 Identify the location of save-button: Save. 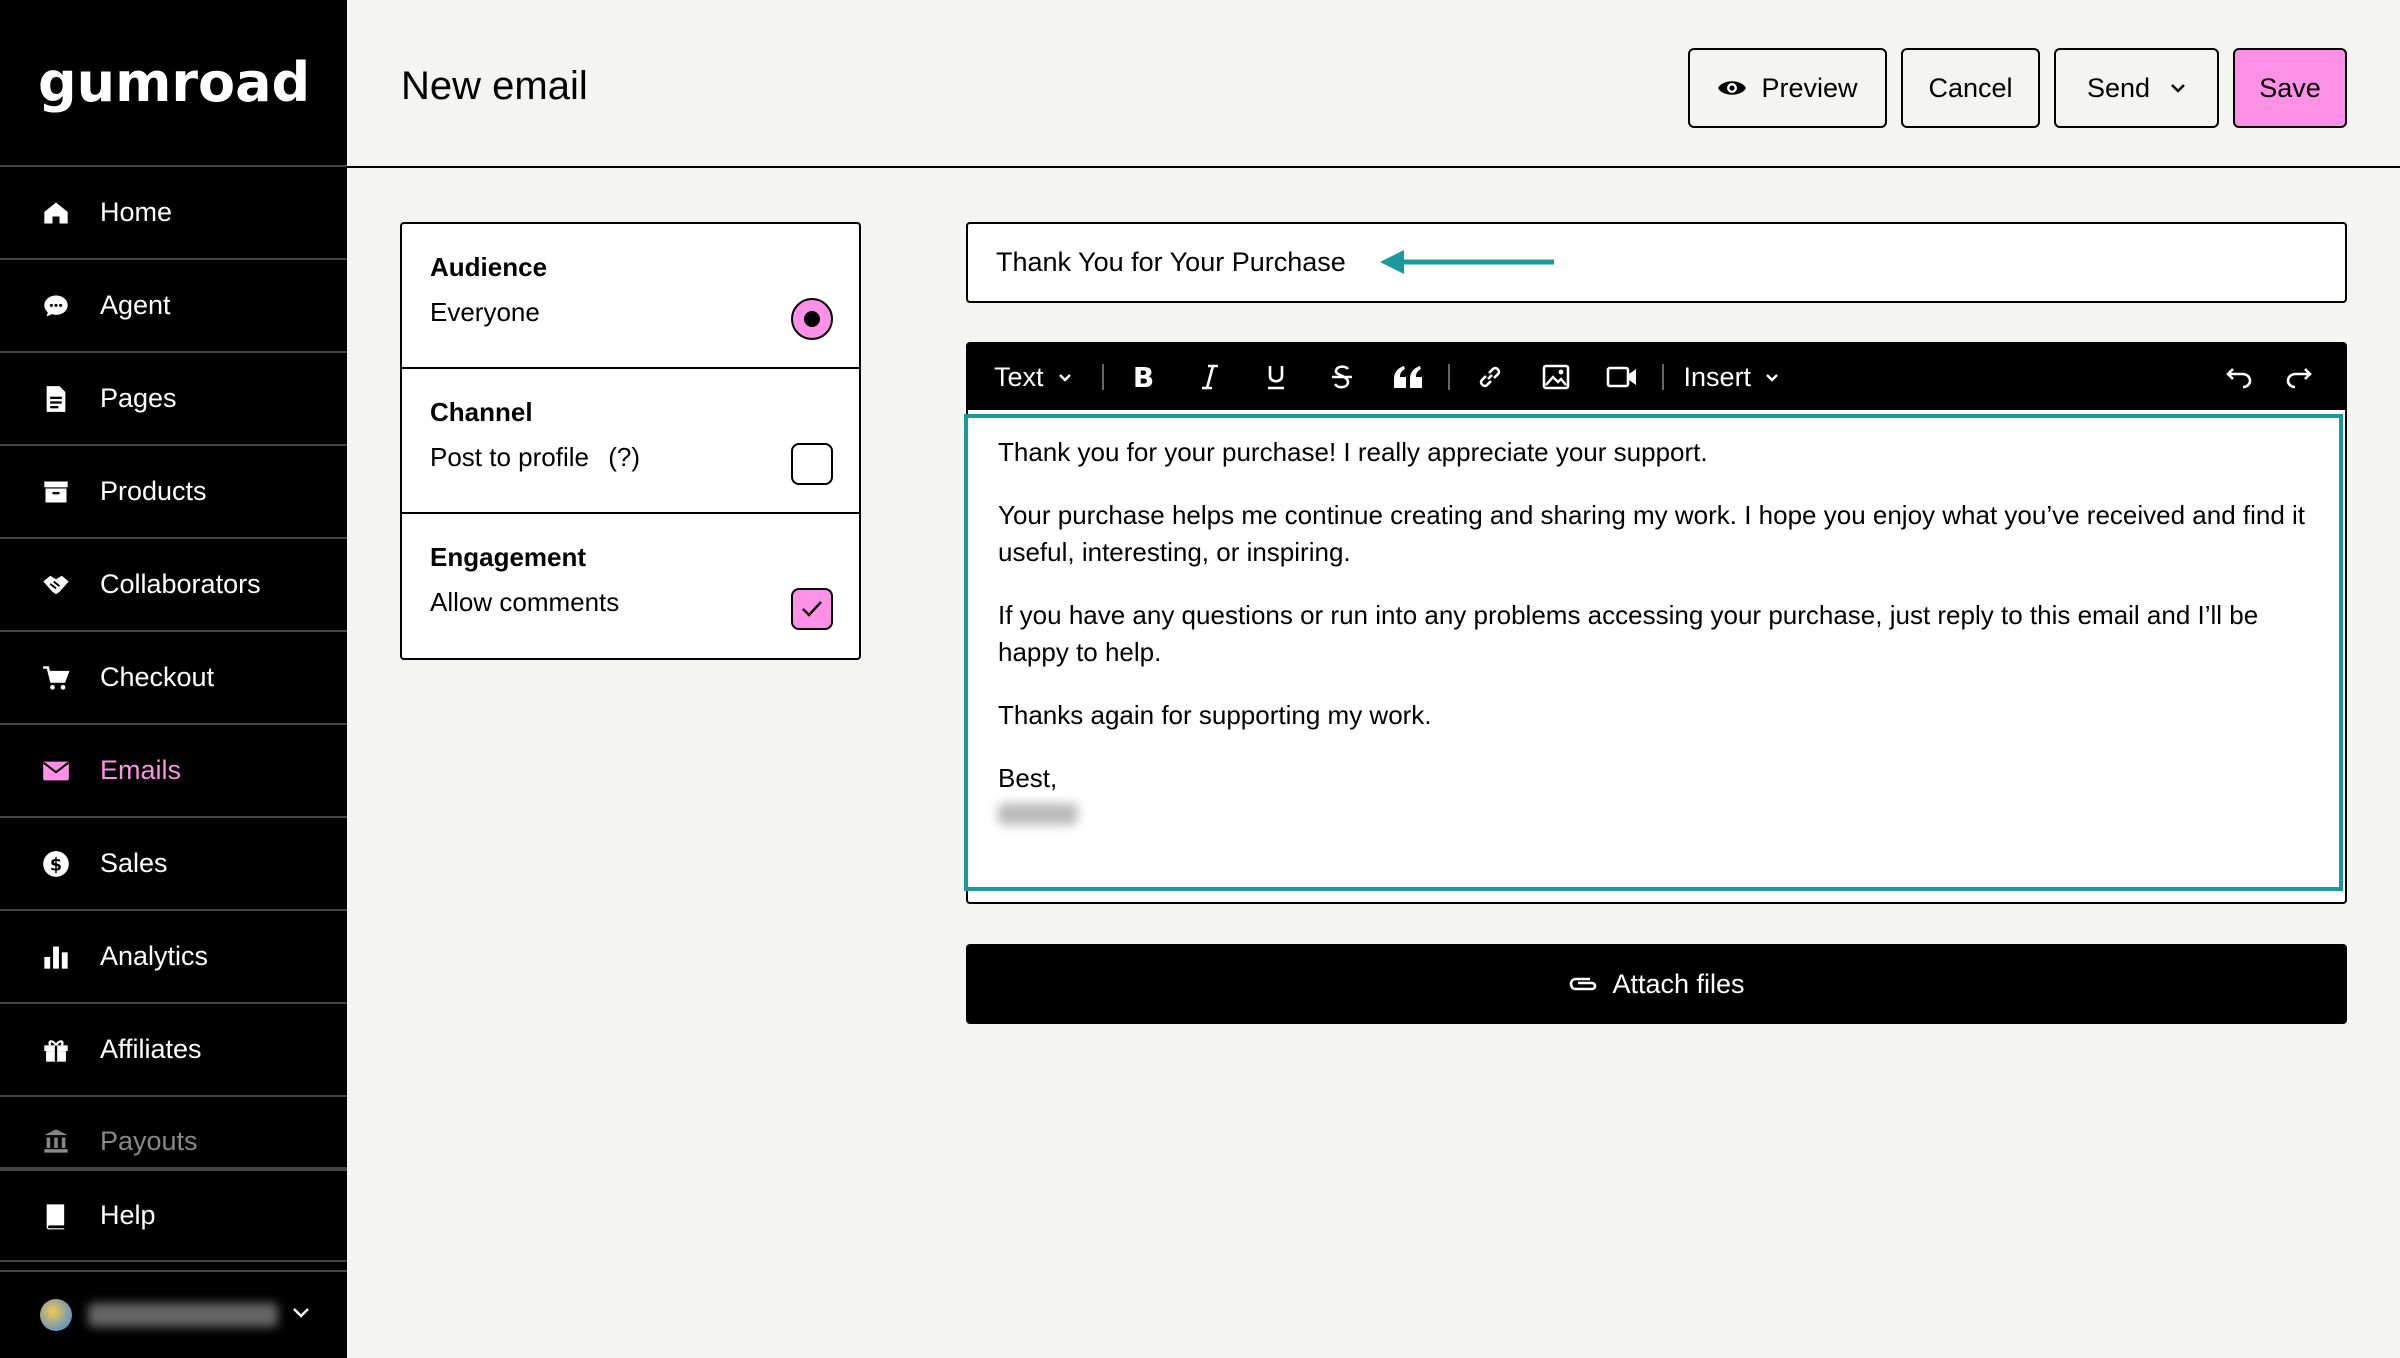
(2290, 88).